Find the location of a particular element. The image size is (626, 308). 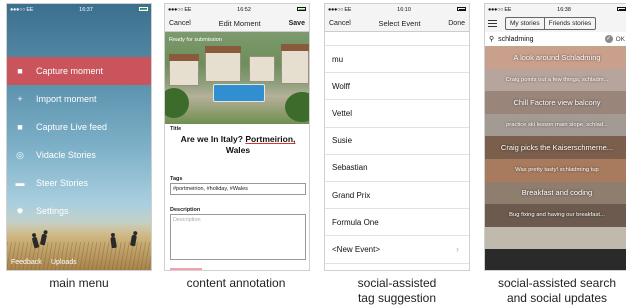

description-label: Description is located at coordinates (185, 210).